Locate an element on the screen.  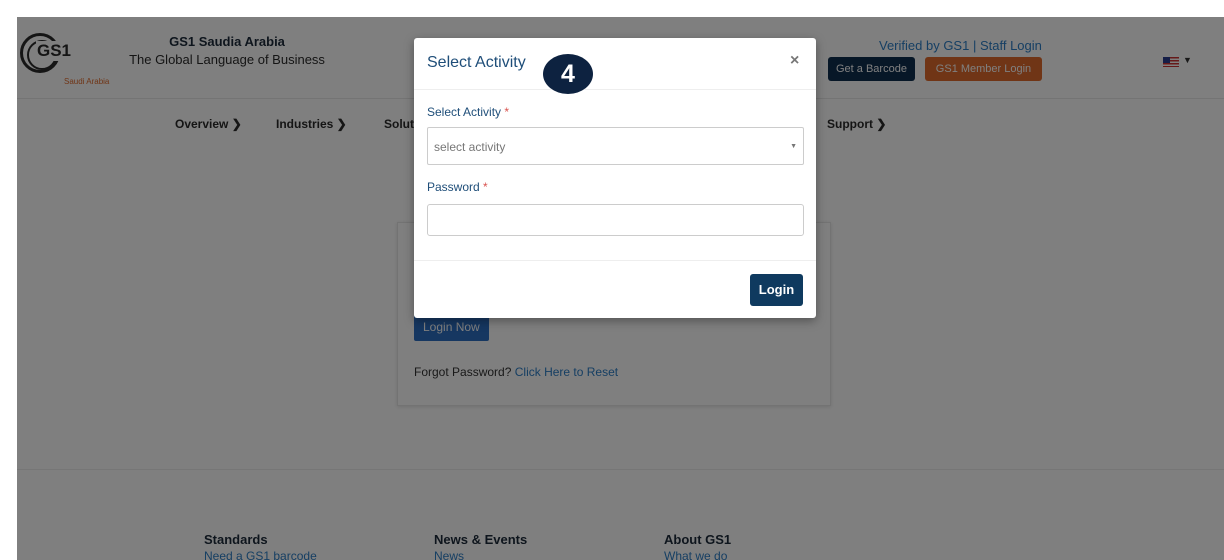
modal-footer: Login is located at coordinates (615, 289).